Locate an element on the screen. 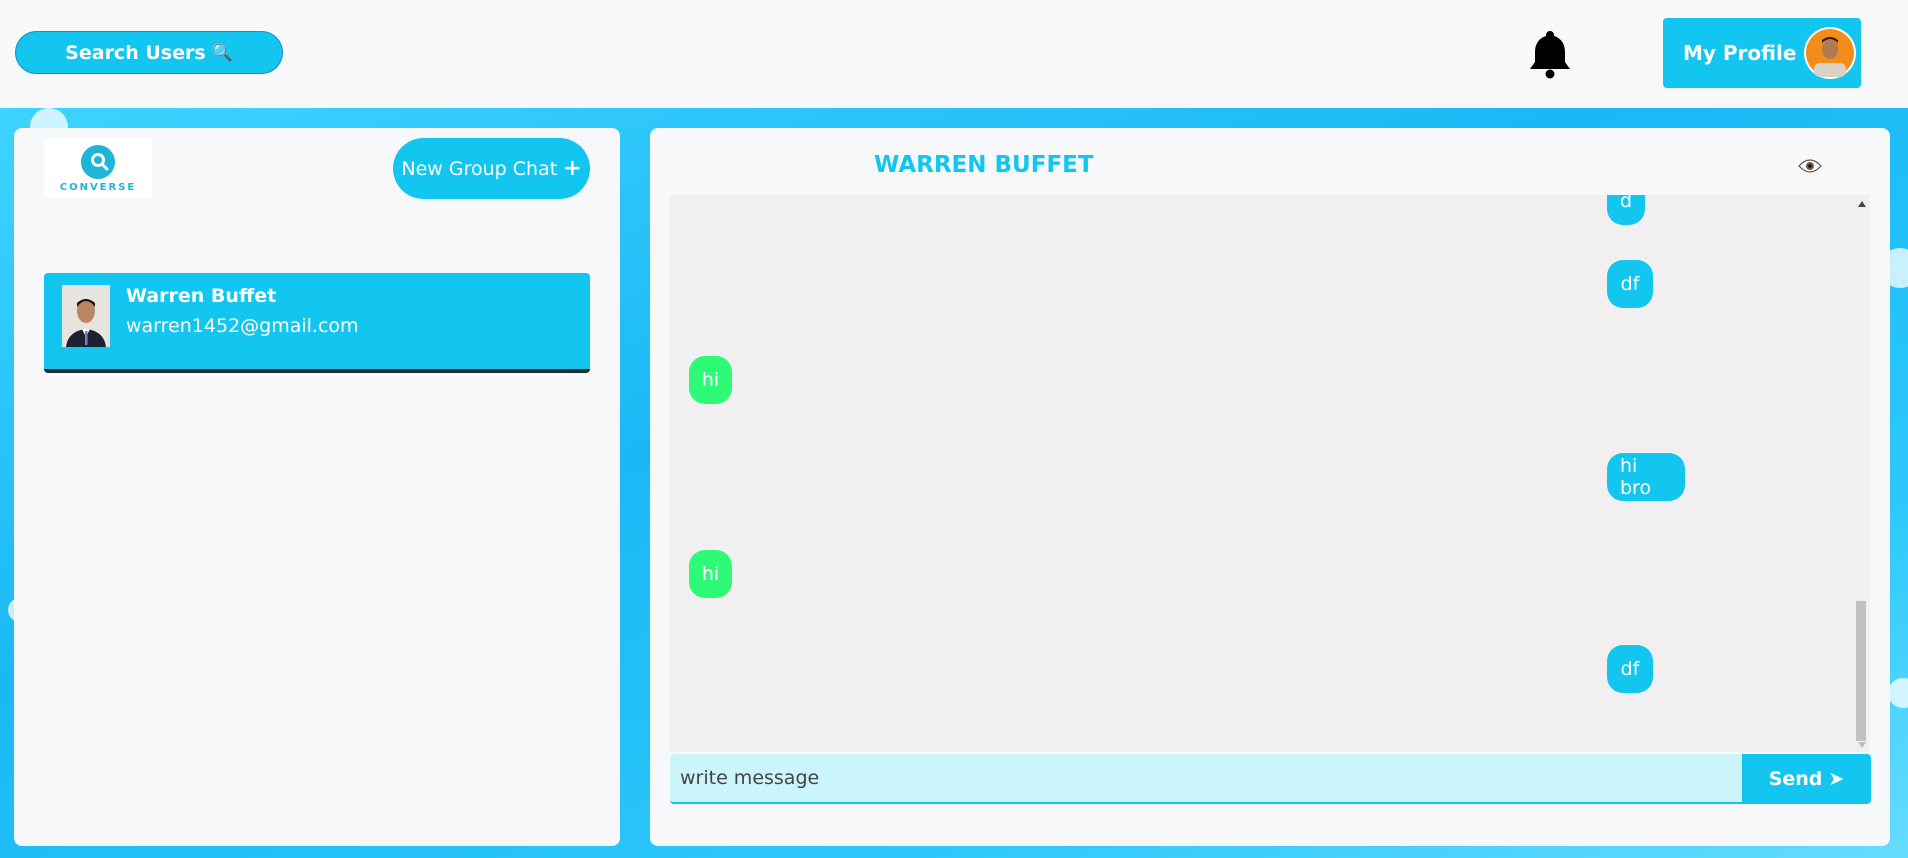 Image resolution: width=1908 pixels, height=858 pixels. message-input is located at coordinates (1206, 779).